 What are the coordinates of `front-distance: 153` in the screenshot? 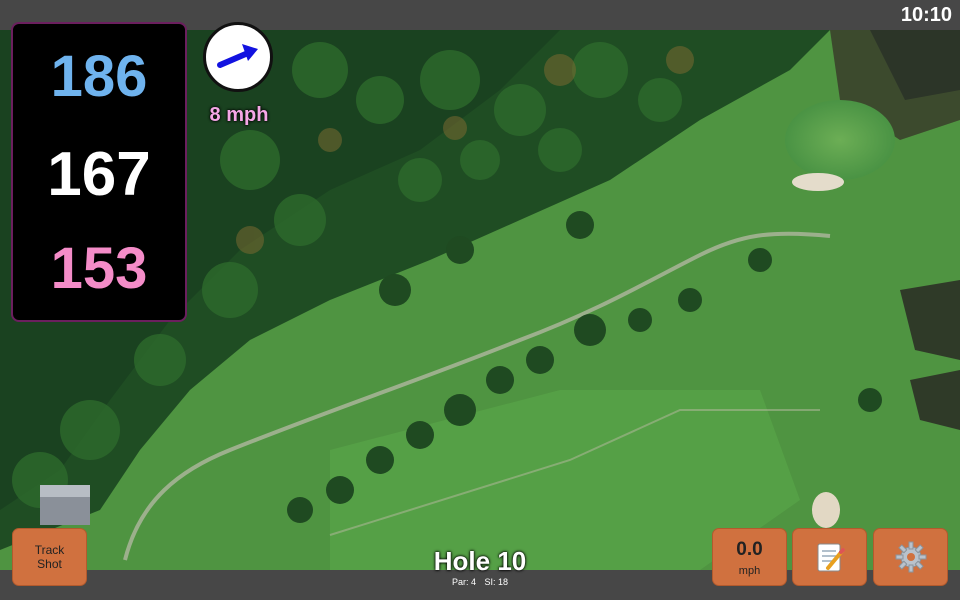 It's located at (99, 268).